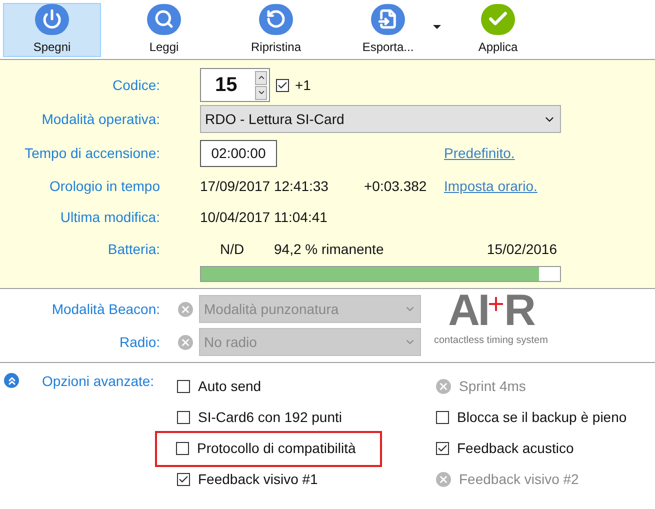 The image size is (655, 509). I want to click on logo-wordmark: AI, so click(468, 311).